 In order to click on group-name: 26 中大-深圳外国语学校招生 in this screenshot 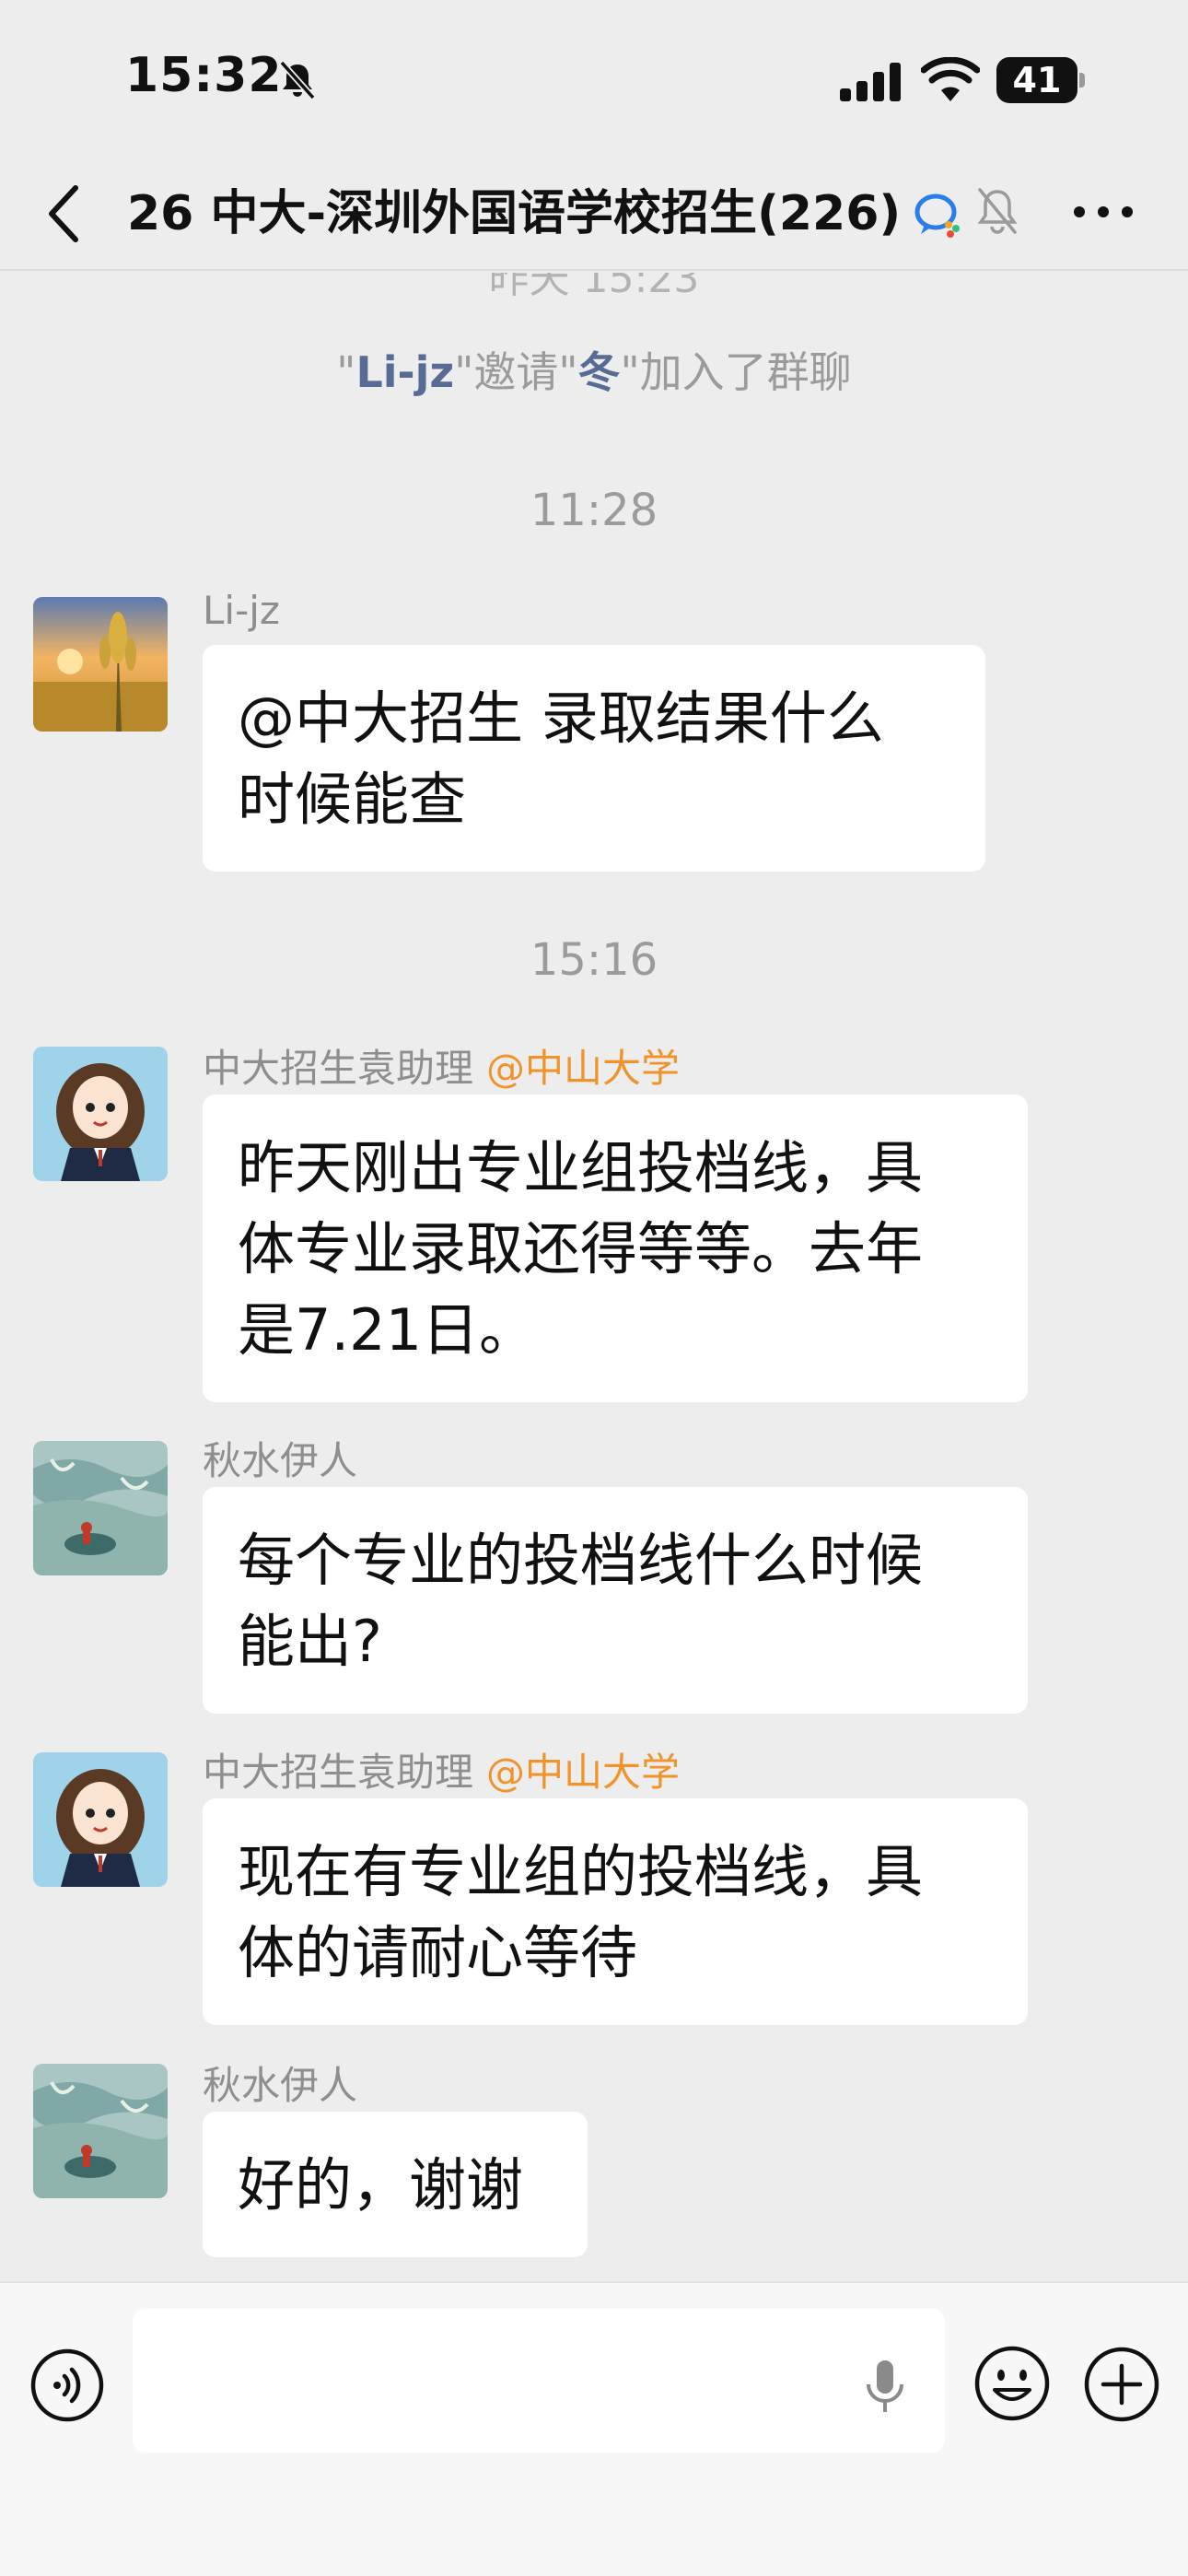, I will do `click(442, 213)`.